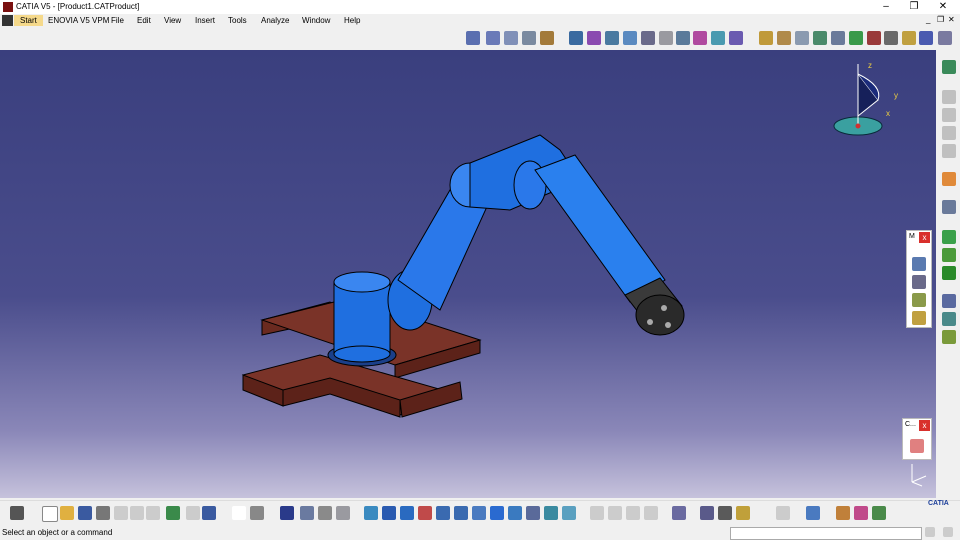 The height and width of the screenshot is (540, 960). What do you see at coordinates (630, 38) in the screenshot?
I see `constraint-icon` at bounding box center [630, 38].